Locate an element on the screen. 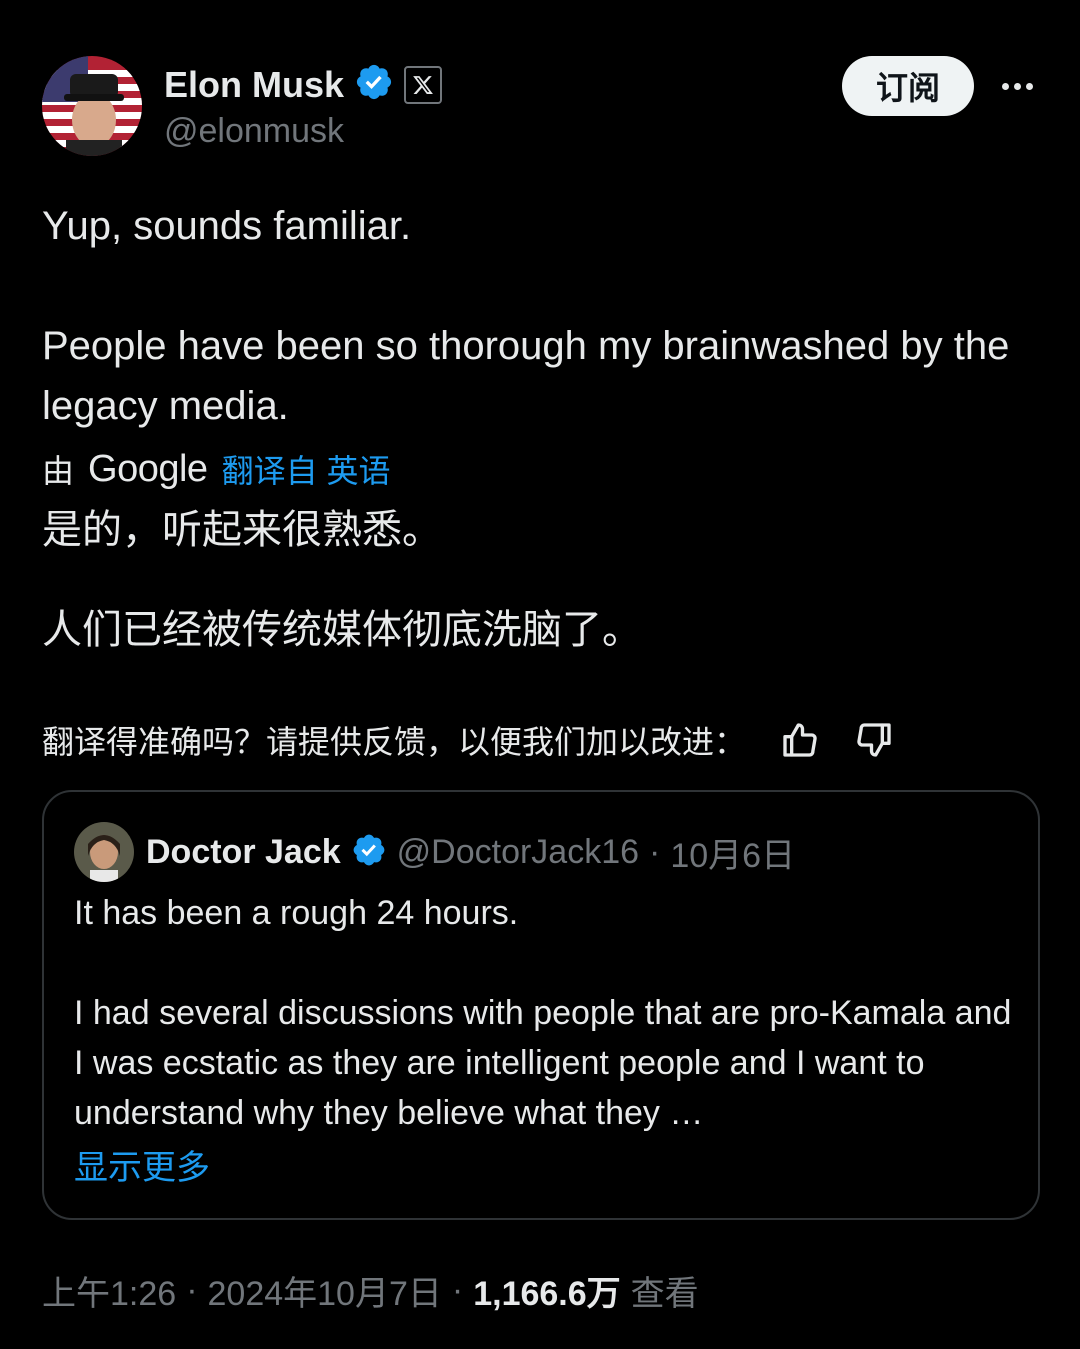 The height and width of the screenshot is (1349, 1080). translated-paragraph: 人们已经被传统媒体彻底洗脑了。 is located at coordinates (342, 630).